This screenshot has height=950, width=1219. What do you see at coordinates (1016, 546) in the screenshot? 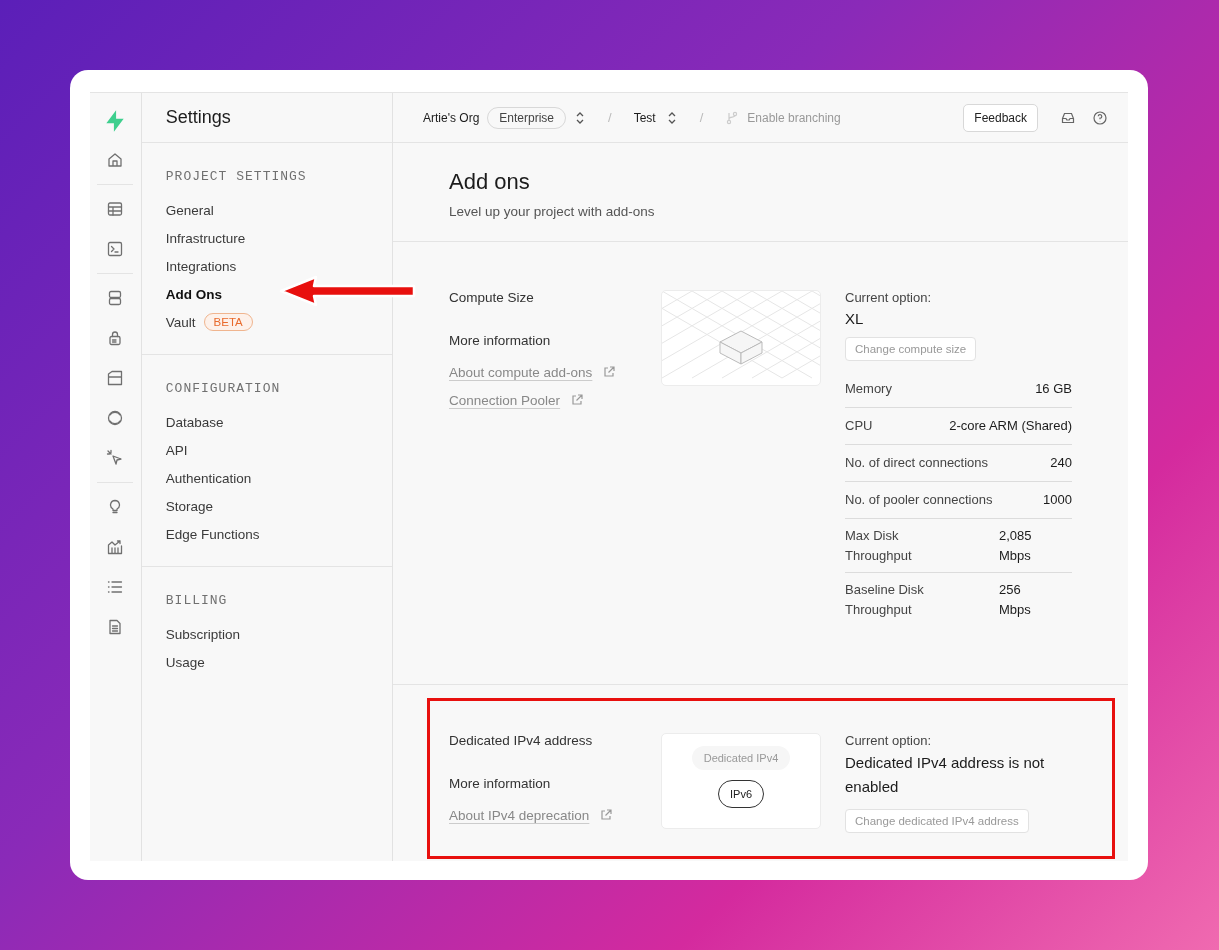
I see `spec-value: 2,085 Mbps` at bounding box center [1016, 546].